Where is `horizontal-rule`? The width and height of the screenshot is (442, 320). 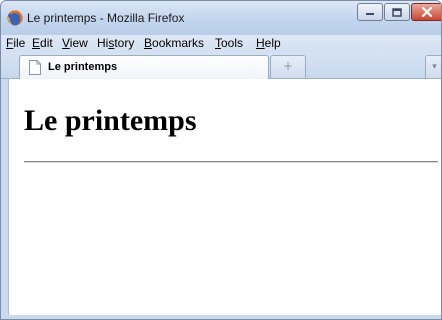 horizontal-rule is located at coordinates (231, 162).